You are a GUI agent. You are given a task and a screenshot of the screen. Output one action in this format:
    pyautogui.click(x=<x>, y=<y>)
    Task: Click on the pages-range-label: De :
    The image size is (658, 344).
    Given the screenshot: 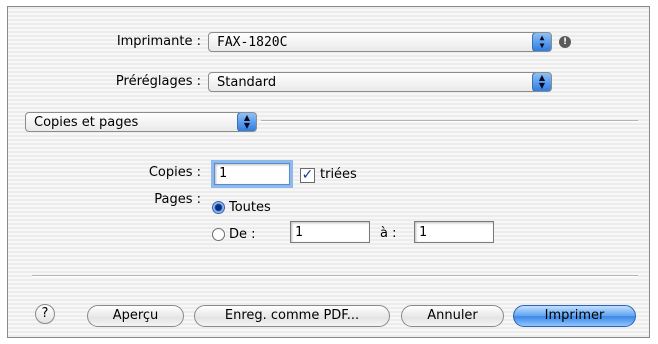 What is the action you would take?
    pyautogui.click(x=242, y=234)
    